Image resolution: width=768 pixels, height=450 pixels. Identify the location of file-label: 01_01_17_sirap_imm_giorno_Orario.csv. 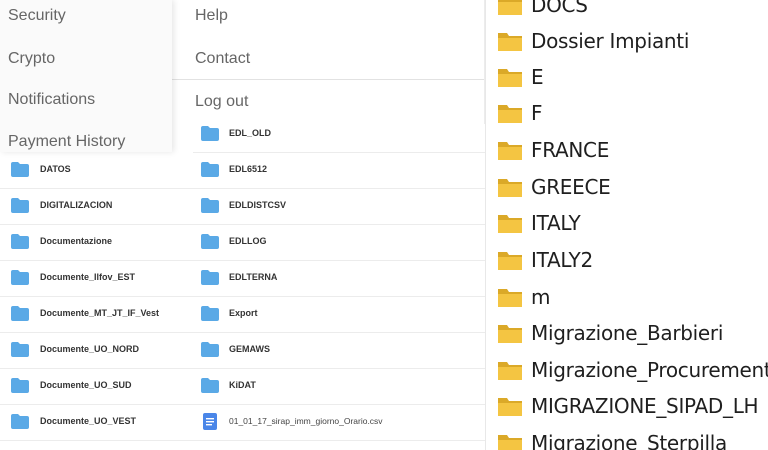
(306, 421).